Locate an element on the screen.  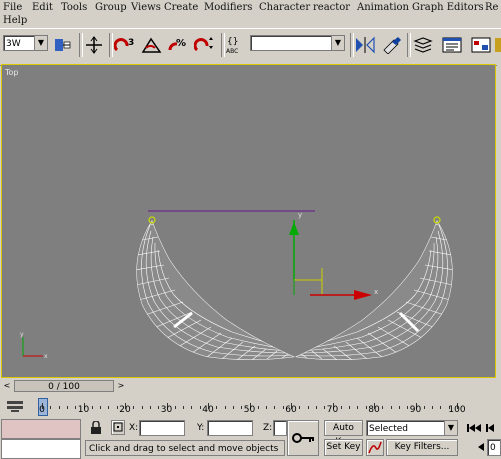
align-icon is located at coordinates (391, 45).